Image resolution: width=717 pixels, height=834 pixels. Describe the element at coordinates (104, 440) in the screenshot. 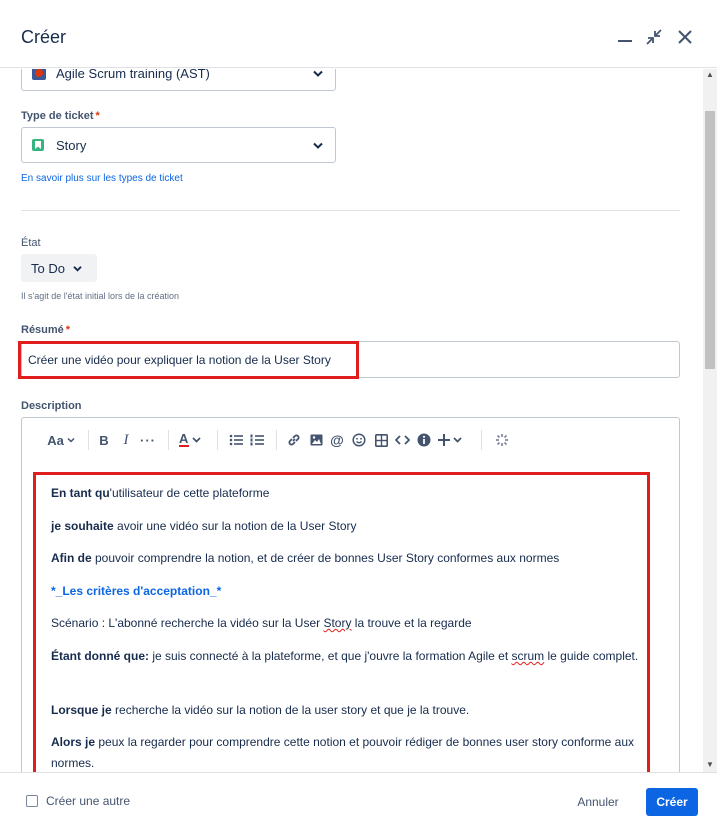

I see `bold-icon: B` at that location.